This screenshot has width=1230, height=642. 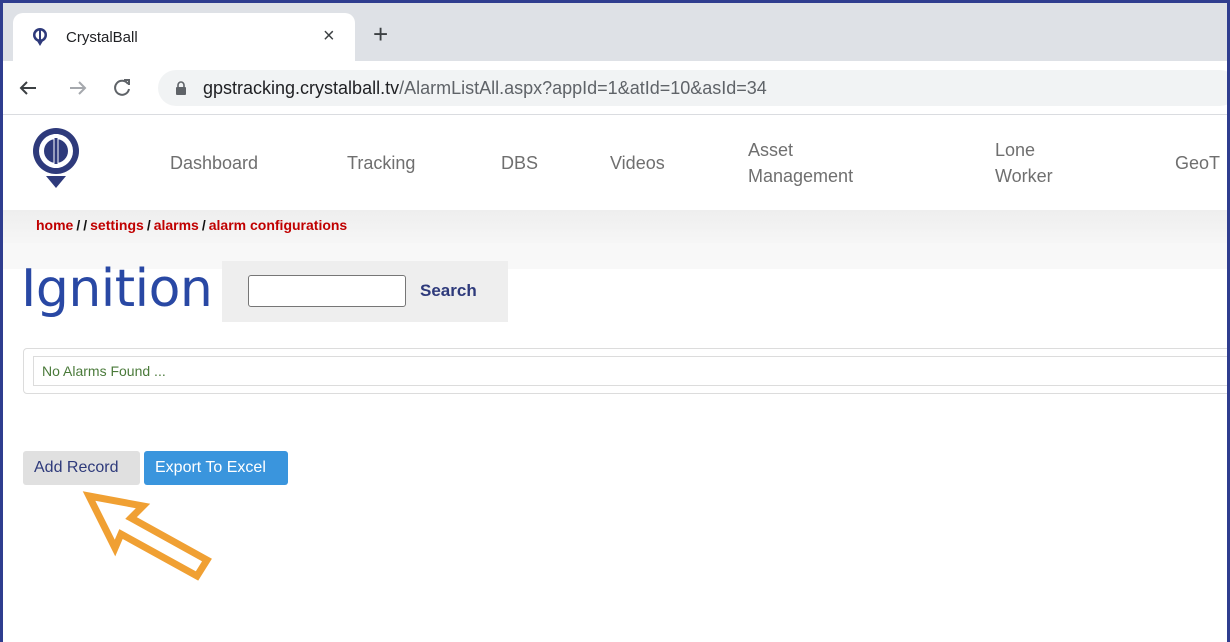 I want to click on browser-tab: CrystalBall ×, so click(x=184, y=37).